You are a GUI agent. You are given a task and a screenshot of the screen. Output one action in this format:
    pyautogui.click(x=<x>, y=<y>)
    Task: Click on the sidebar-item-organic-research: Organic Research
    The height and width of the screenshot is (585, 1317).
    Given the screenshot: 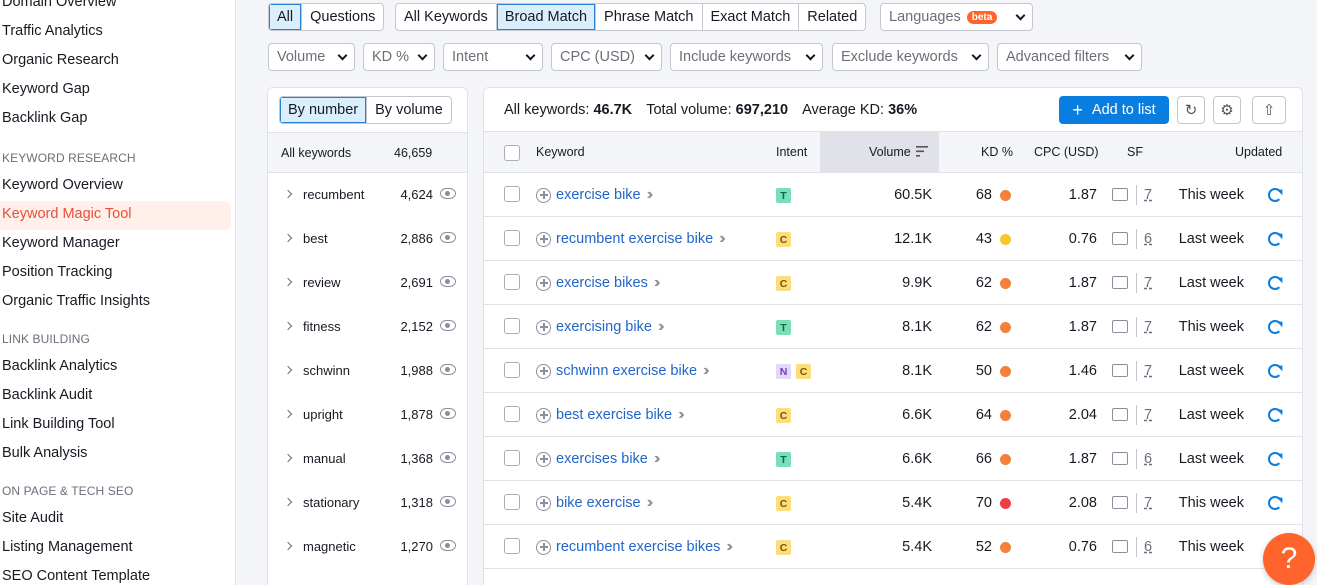 What is the action you would take?
    pyautogui.click(x=60, y=60)
    